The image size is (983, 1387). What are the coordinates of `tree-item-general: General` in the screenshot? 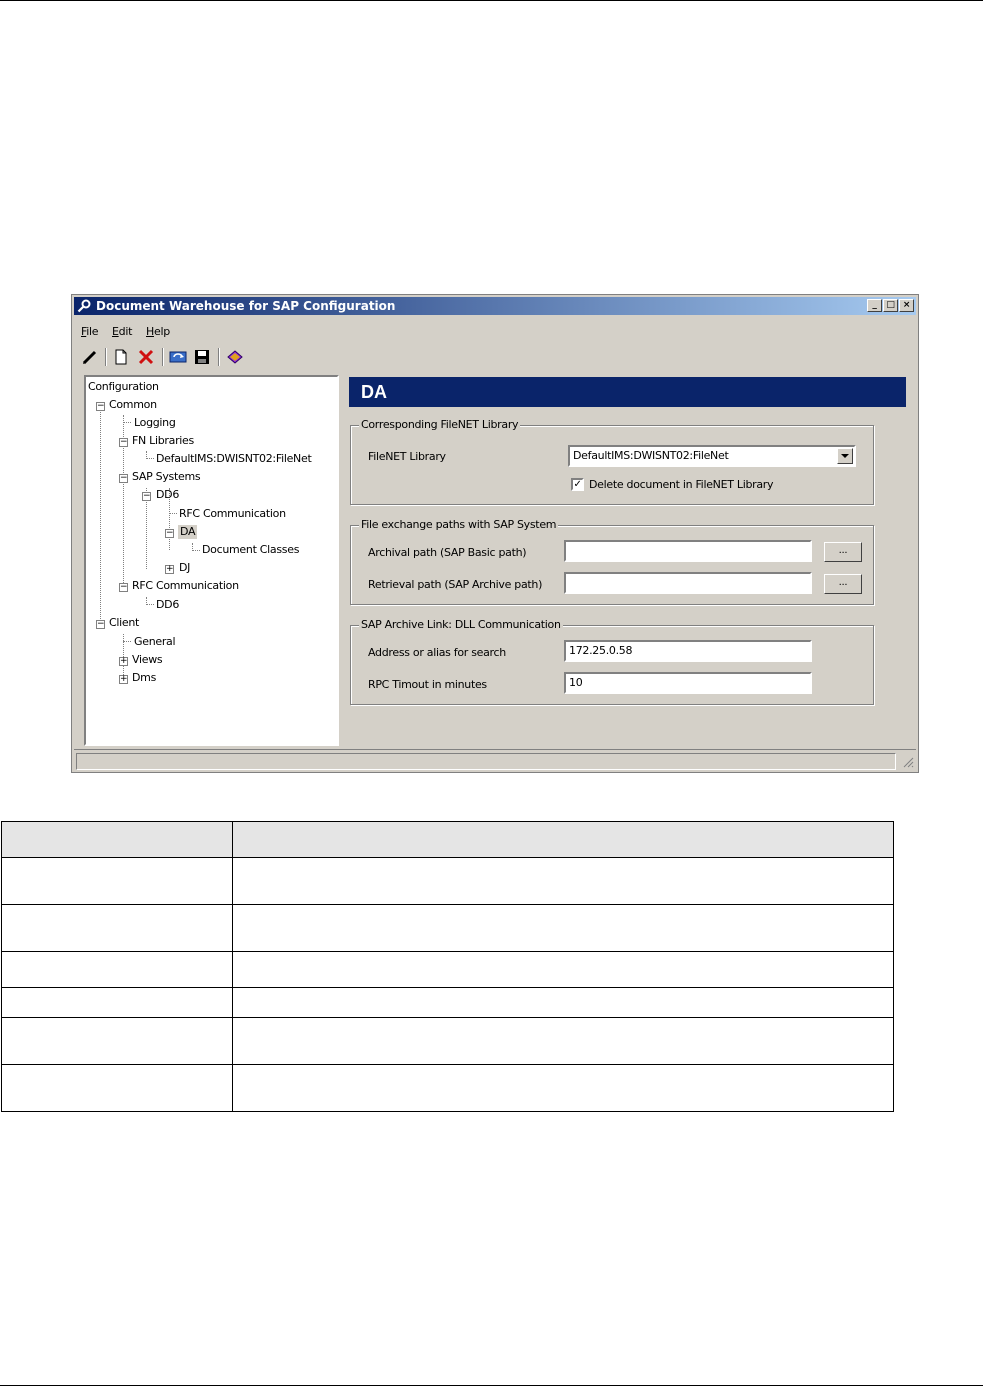 It's located at (155, 642).